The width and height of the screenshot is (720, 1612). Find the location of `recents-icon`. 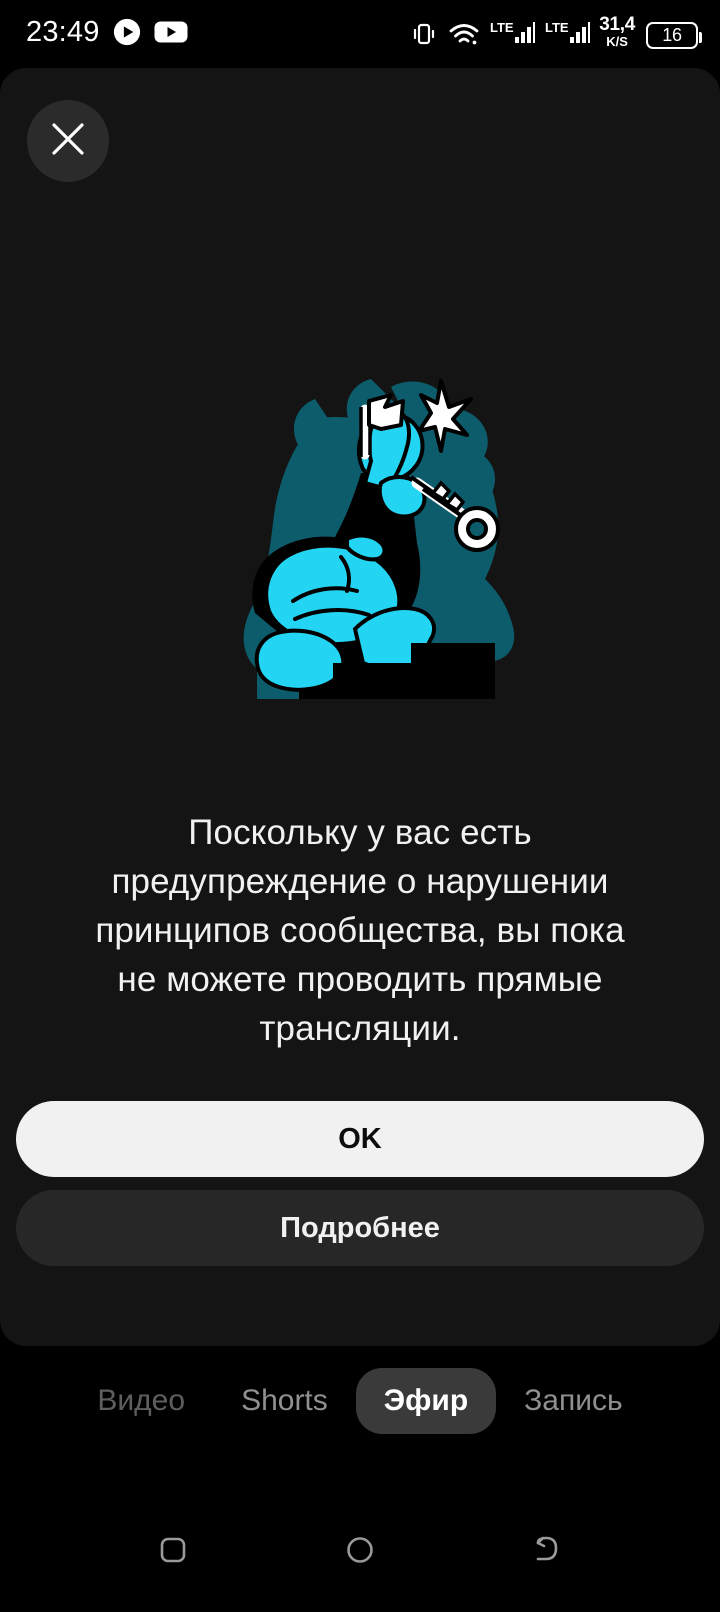

recents-icon is located at coordinates (173, 1552).